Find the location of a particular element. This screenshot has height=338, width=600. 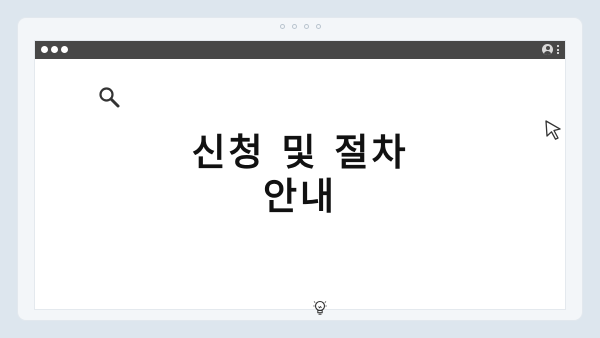

headline-line-1: 신청 및 절차 is located at coordinates (300, 152).